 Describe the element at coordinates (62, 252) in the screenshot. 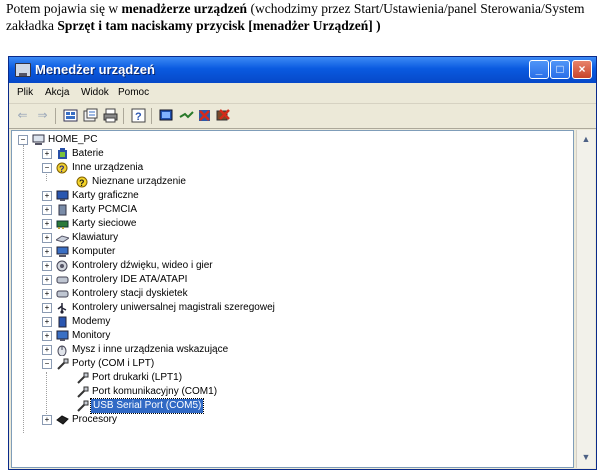

I see `computer-icon` at that location.